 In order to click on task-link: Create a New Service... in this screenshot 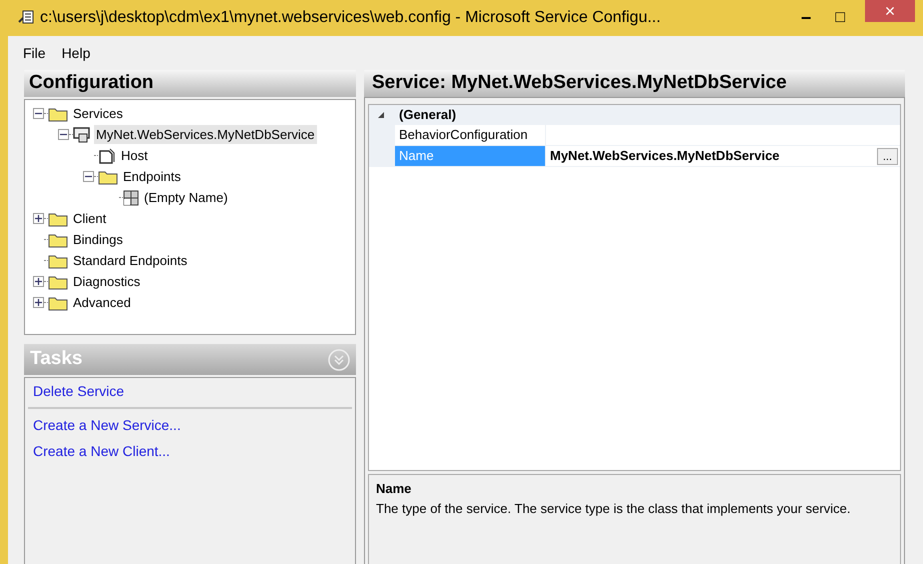, I will do `click(107, 425)`.